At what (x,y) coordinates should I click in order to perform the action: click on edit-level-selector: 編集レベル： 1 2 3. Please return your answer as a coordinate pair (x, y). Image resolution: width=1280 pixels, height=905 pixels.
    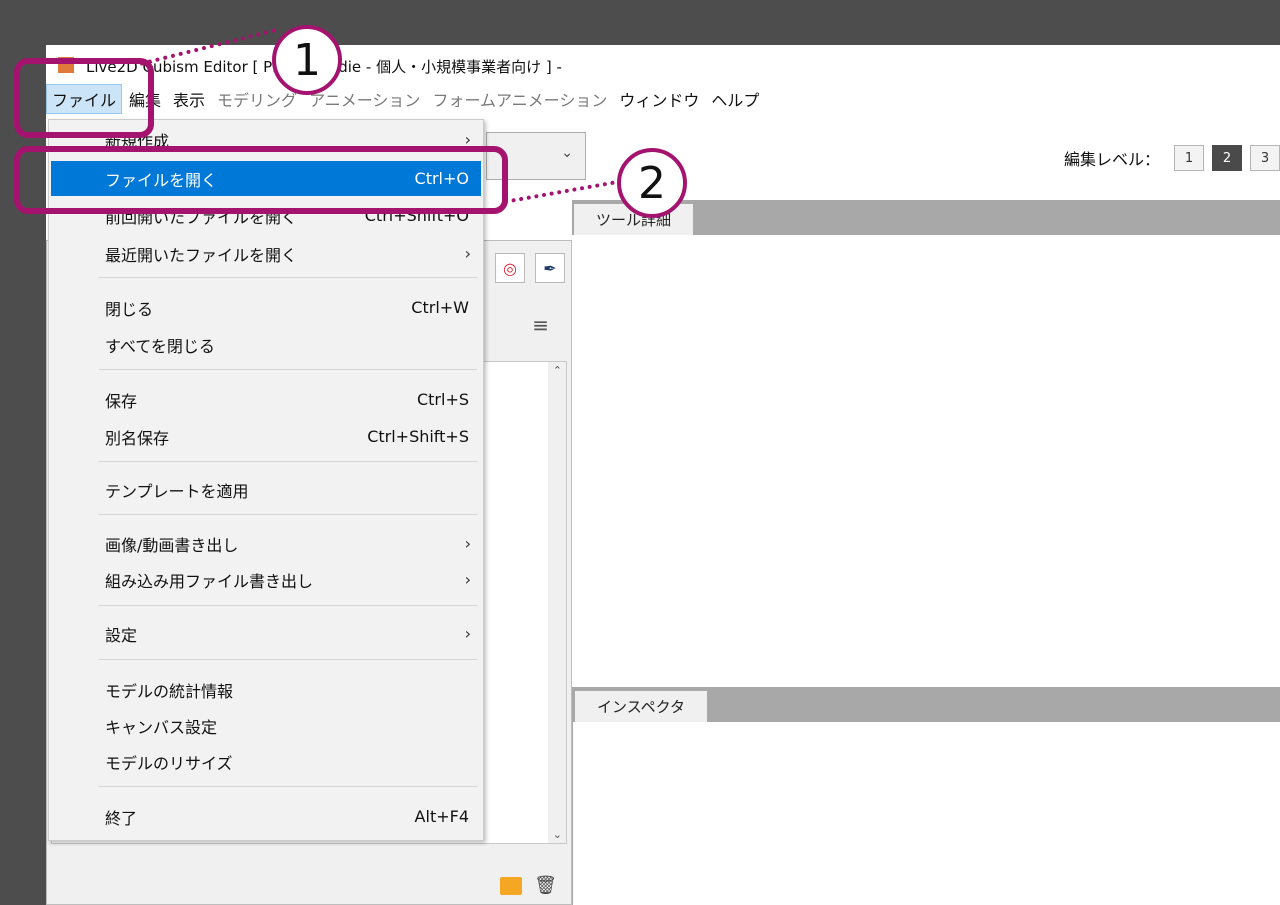
    Looking at the image, I should click on (1172, 158).